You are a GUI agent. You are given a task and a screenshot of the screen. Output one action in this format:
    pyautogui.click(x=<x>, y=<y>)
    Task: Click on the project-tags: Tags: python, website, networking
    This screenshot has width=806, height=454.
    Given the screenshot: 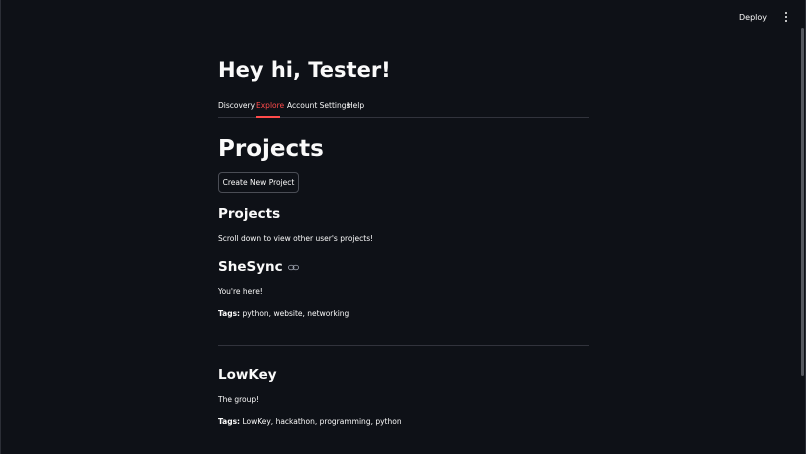 What is the action you would take?
    pyautogui.click(x=283, y=313)
    